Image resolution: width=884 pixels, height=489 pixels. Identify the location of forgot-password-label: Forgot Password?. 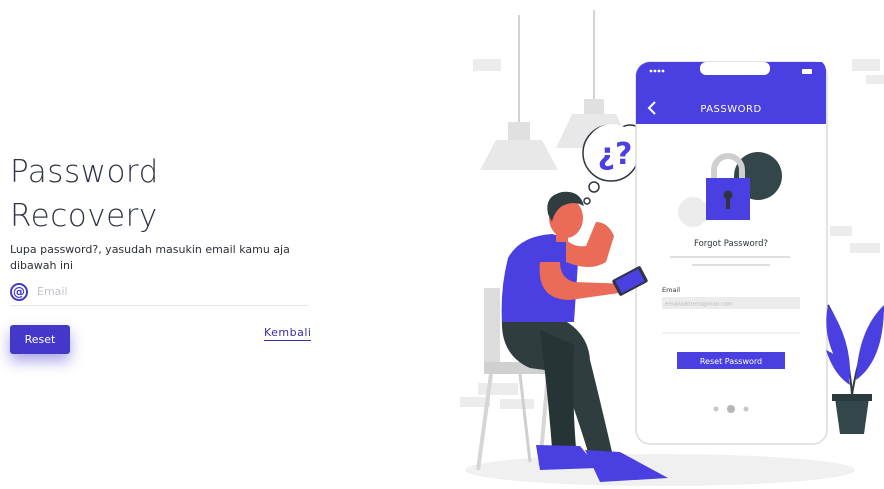
(731, 244).